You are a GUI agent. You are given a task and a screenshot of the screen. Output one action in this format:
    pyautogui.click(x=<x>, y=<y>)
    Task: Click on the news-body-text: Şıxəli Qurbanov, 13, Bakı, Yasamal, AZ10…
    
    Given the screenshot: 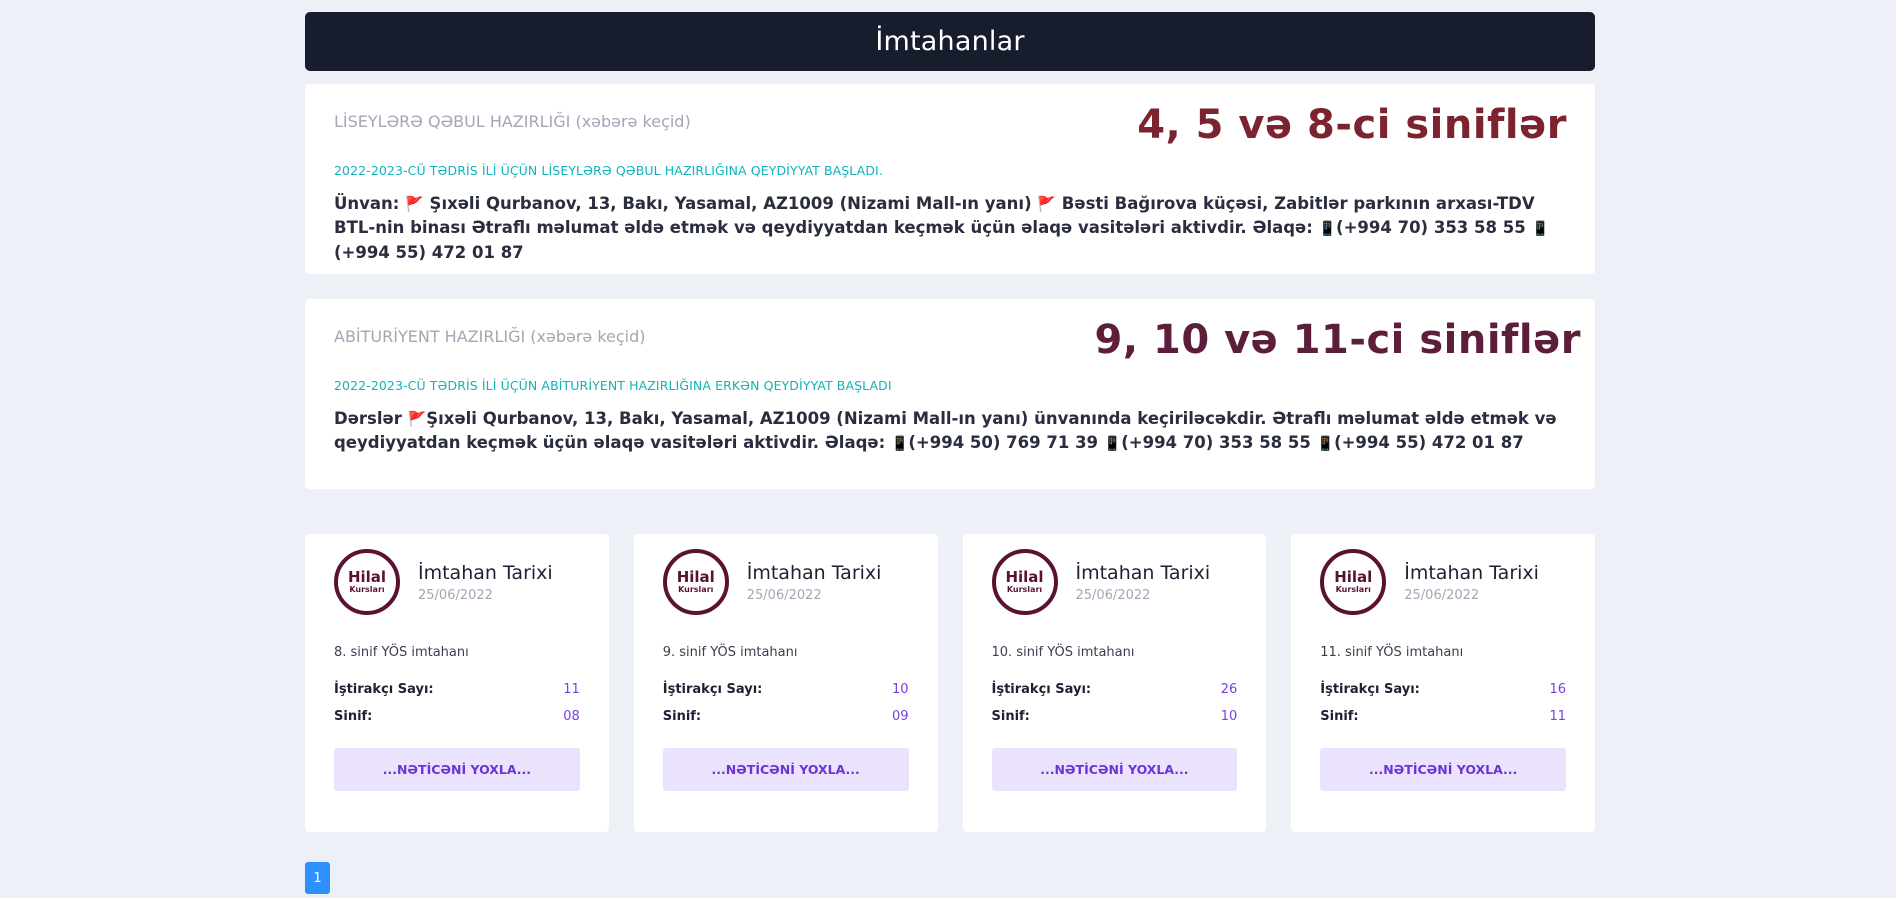 What is the action you would take?
    pyautogui.click(x=730, y=203)
    